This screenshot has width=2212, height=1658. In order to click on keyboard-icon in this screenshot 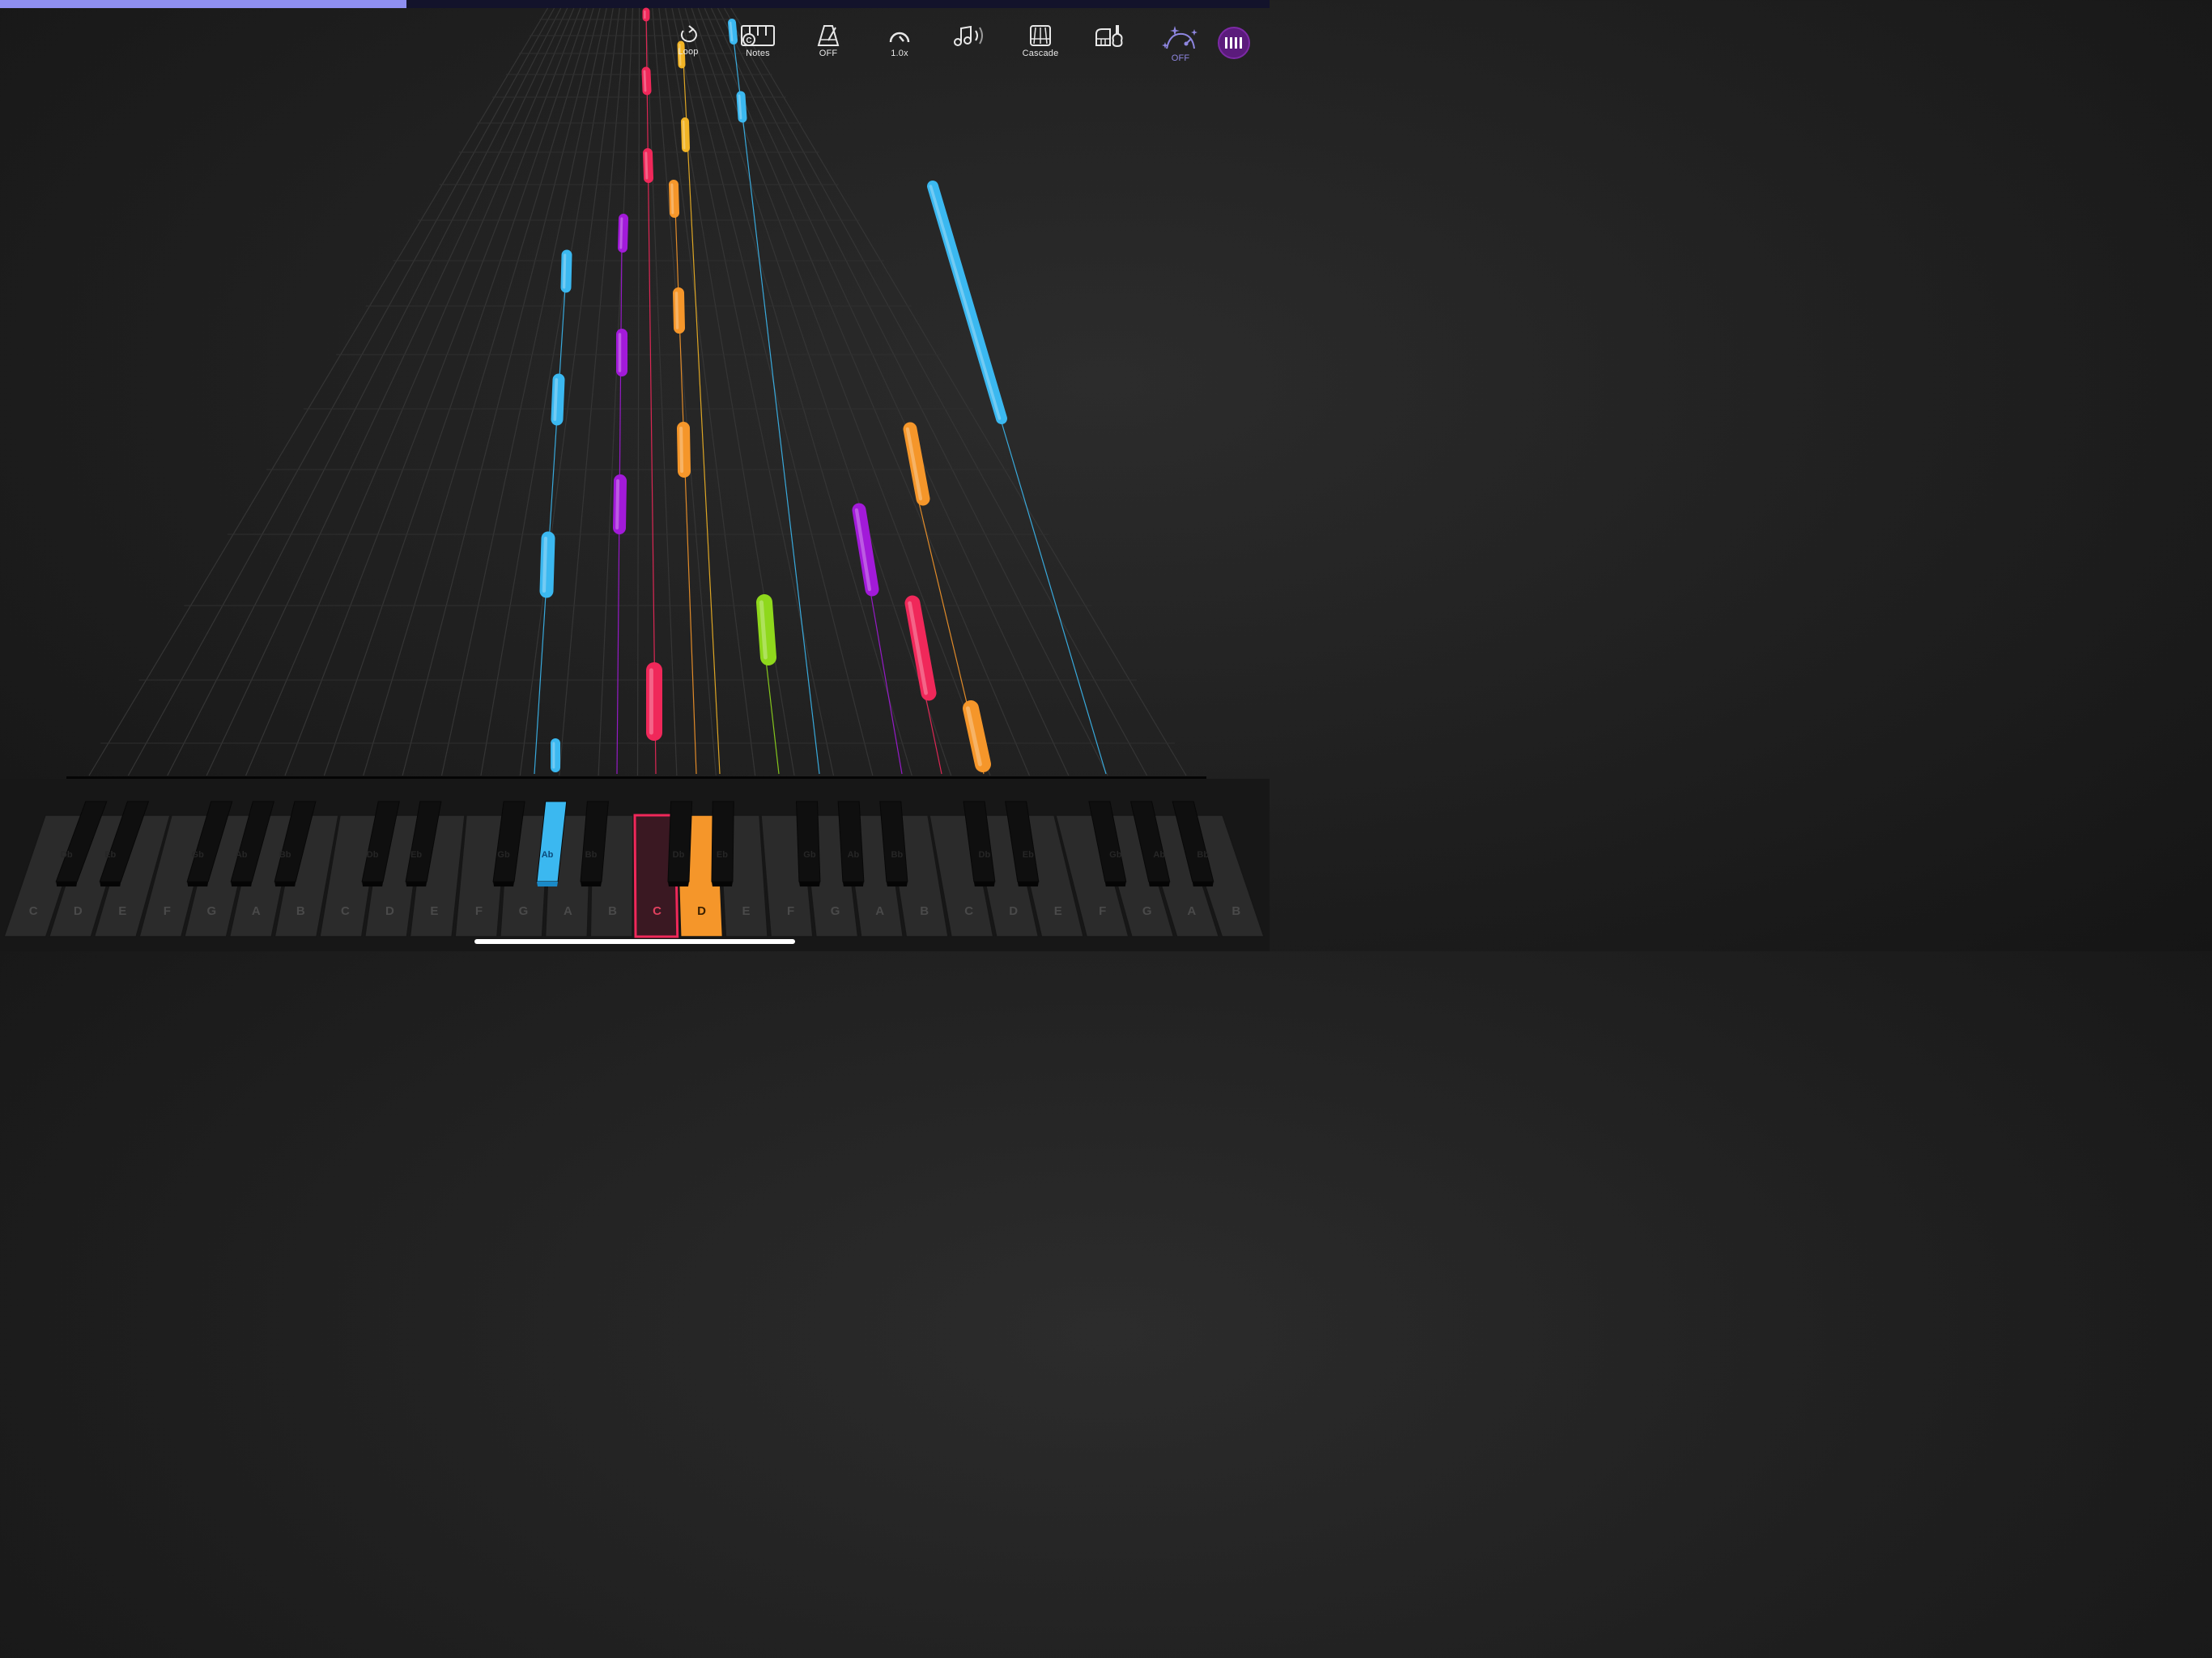, I will do `click(1234, 43)`.